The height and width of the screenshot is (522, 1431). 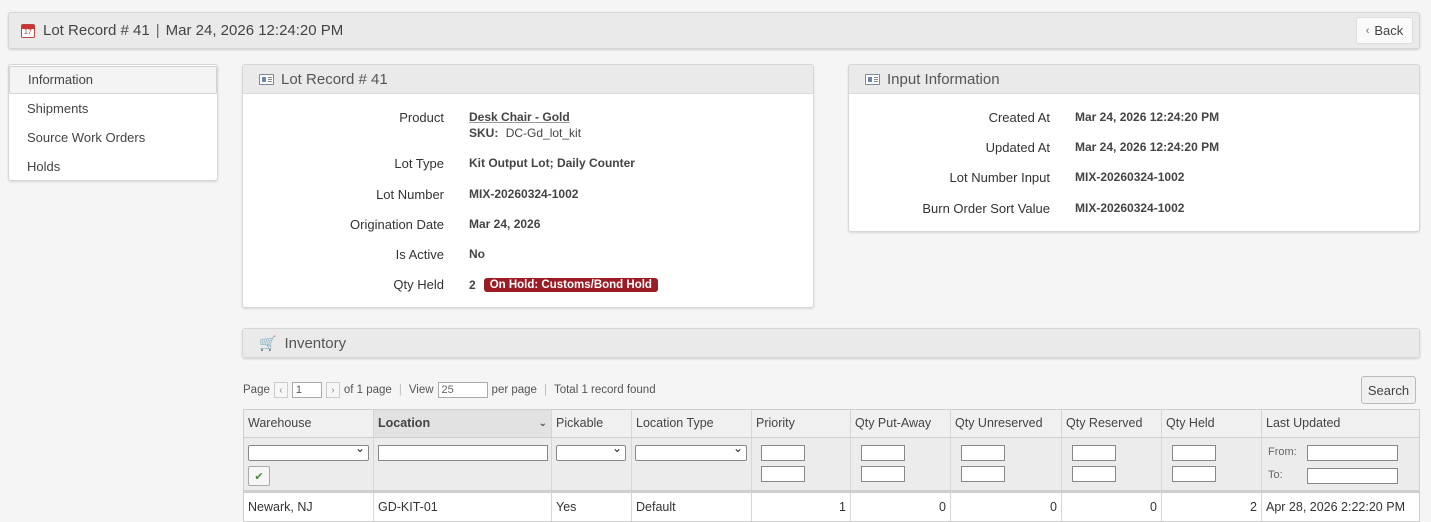 What do you see at coordinates (552, 163) in the screenshot?
I see `lot-type-value: Kit Output Lot; Daily Counter` at bounding box center [552, 163].